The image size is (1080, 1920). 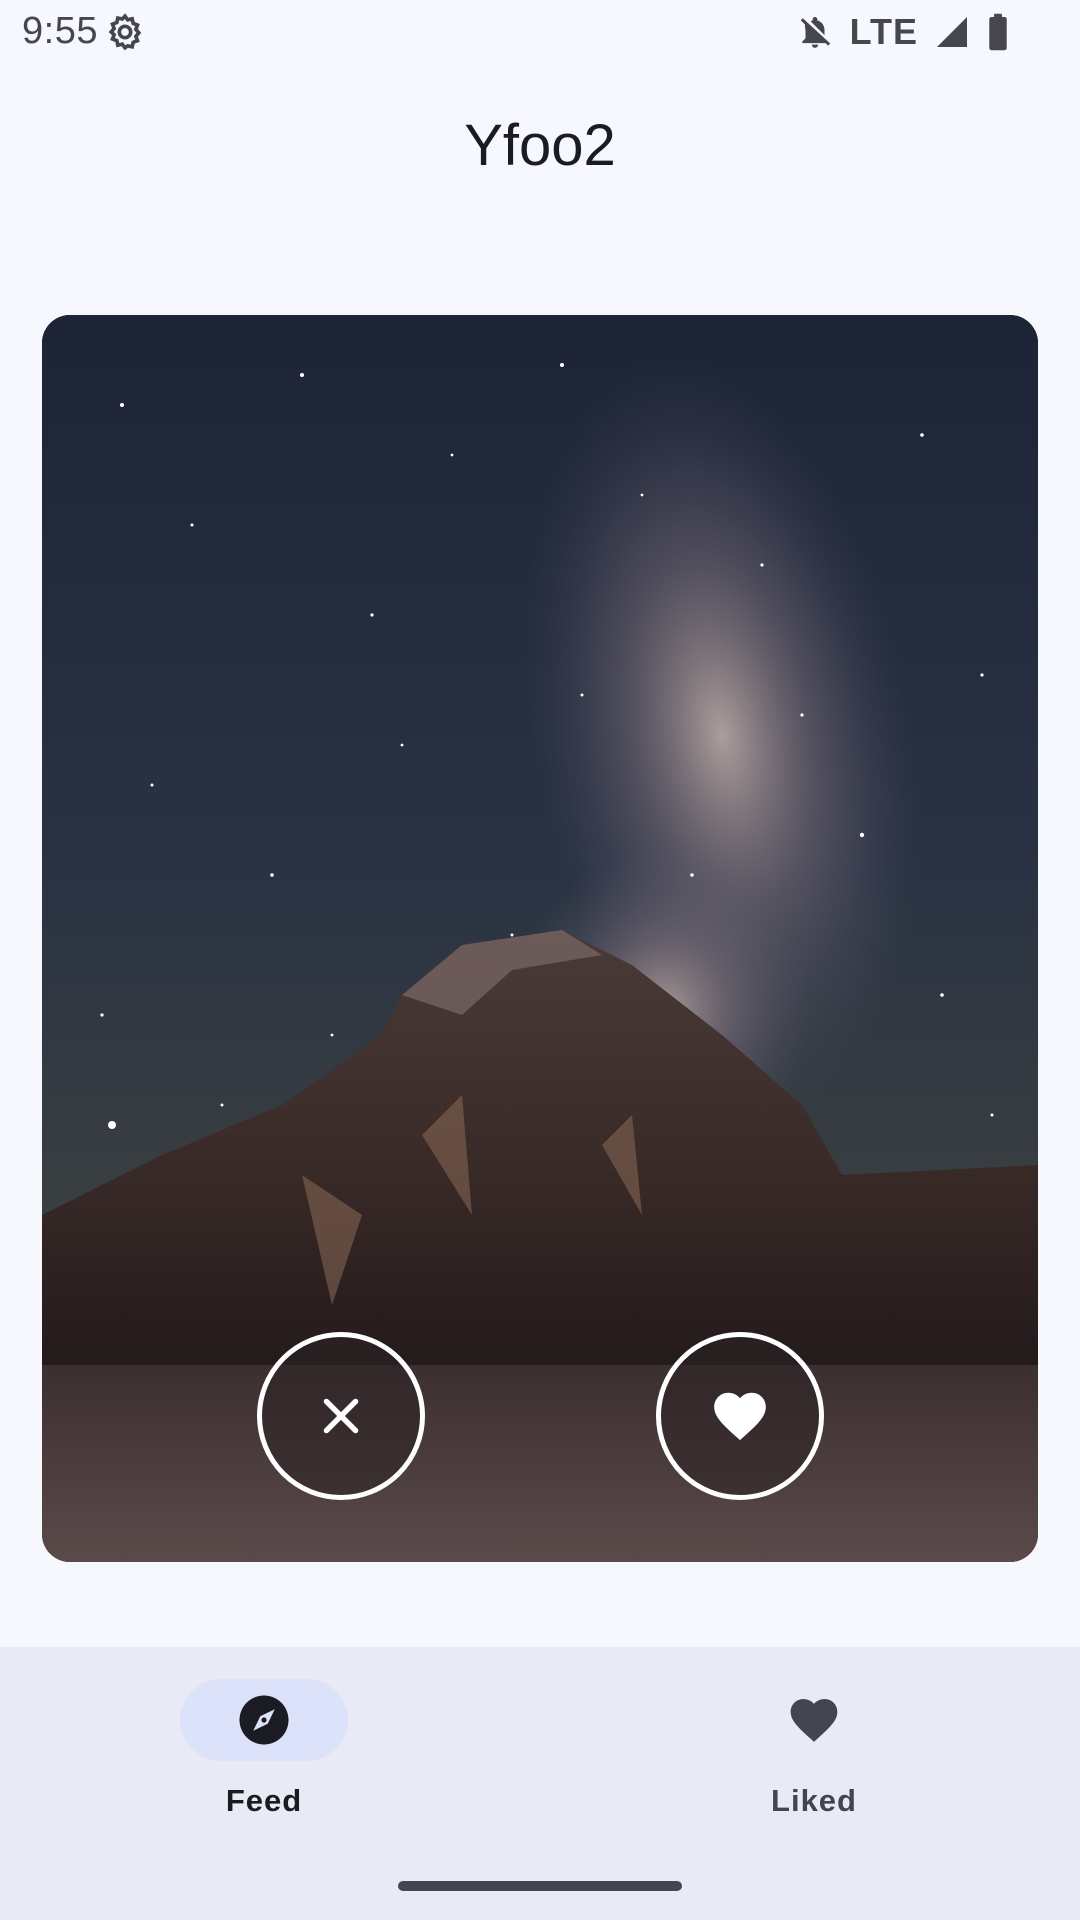 What do you see at coordinates (883, 31) in the screenshot?
I see `network-type: LTE` at bounding box center [883, 31].